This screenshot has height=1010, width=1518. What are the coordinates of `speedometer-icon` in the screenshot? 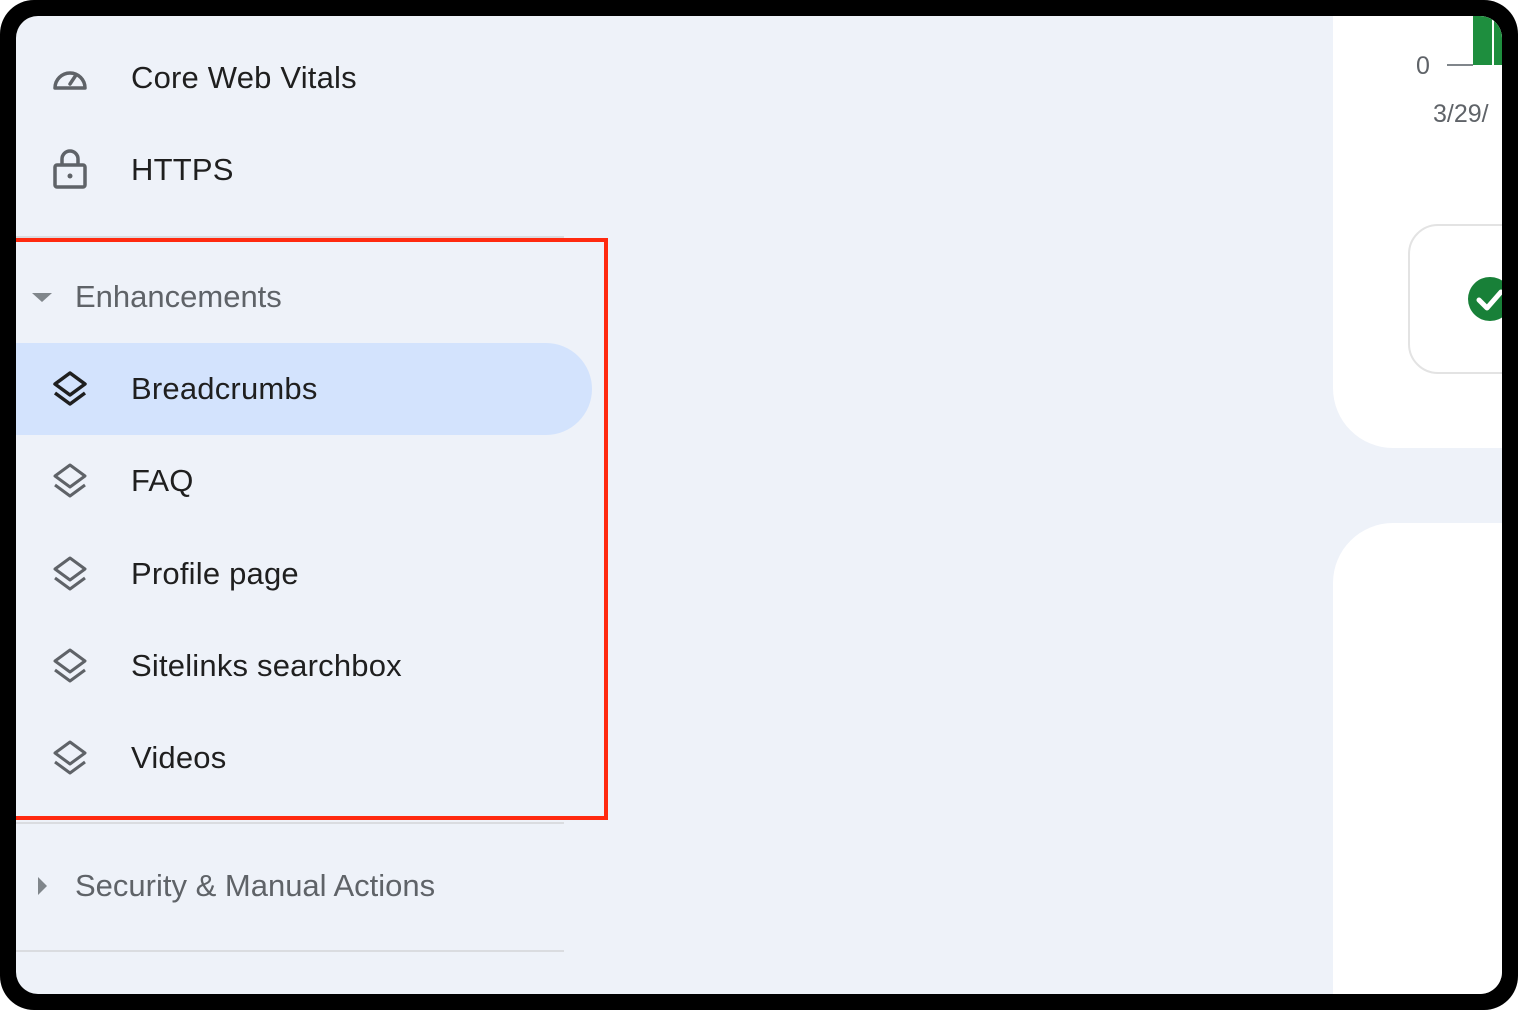 It's located at (70, 80).